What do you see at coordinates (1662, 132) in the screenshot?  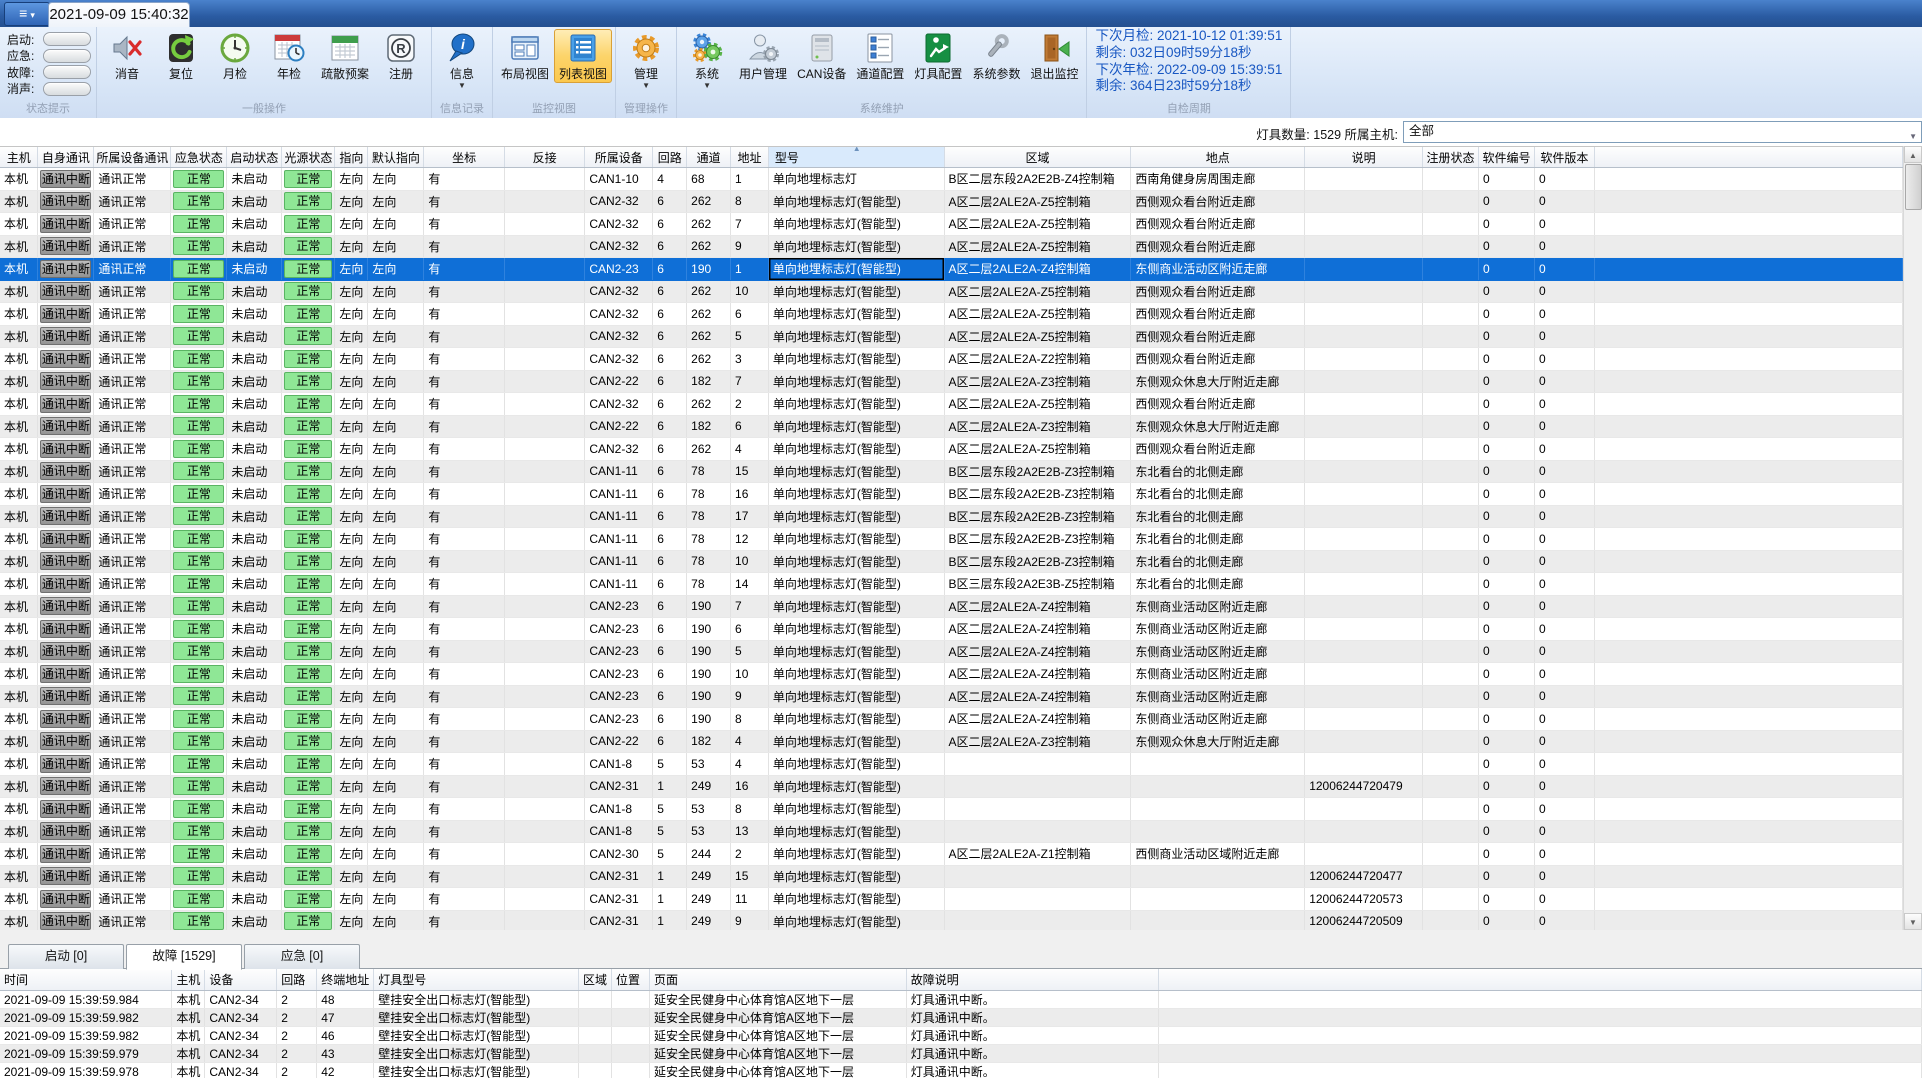 I see `host-filter-select: 全部 ▼` at bounding box center [1662, 132].